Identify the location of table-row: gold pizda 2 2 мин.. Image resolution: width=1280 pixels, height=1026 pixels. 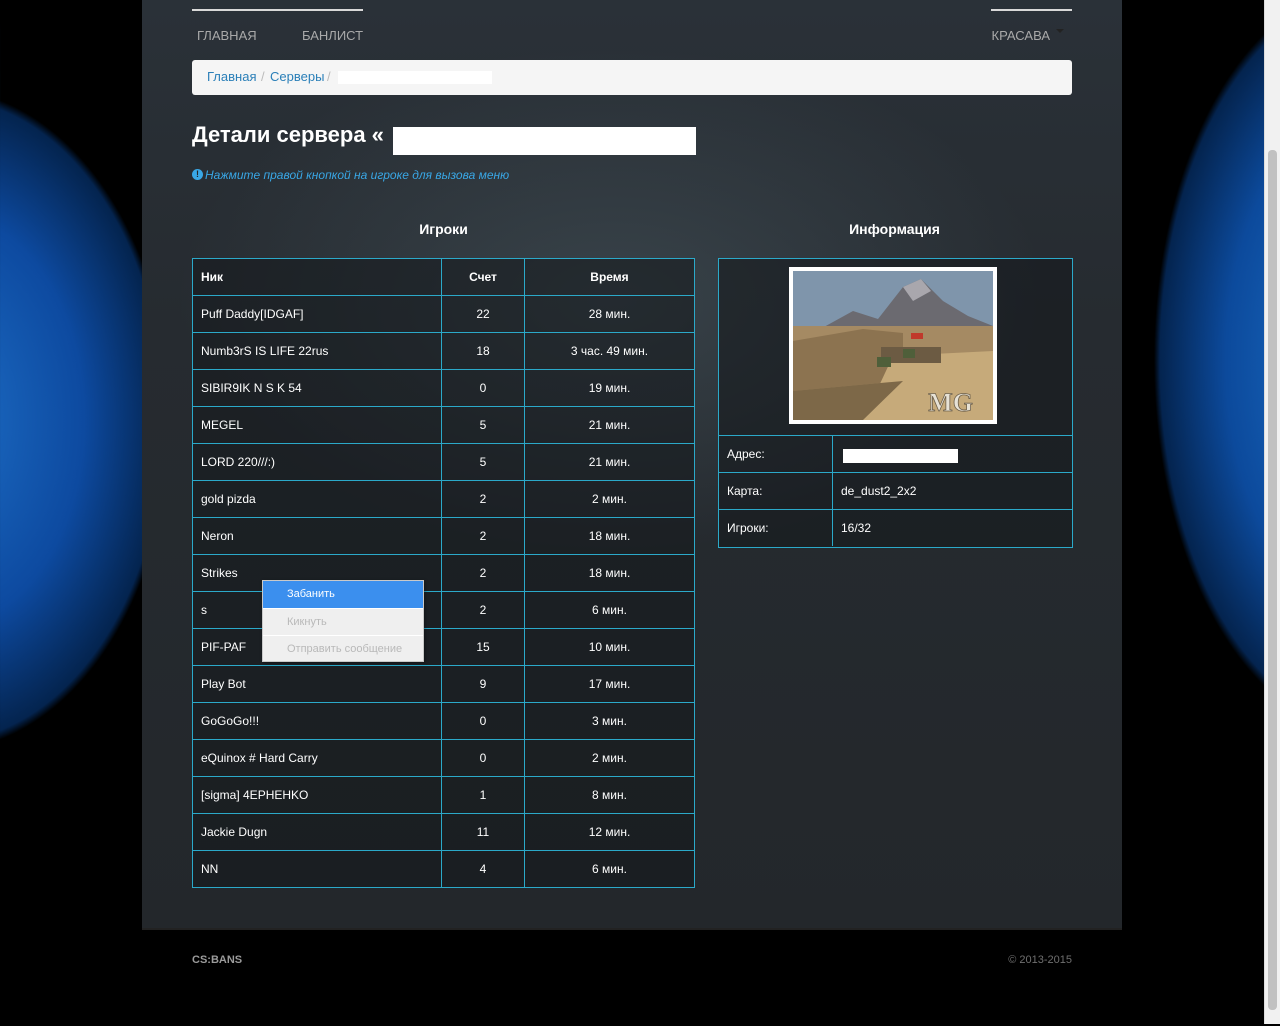
(443, 499).